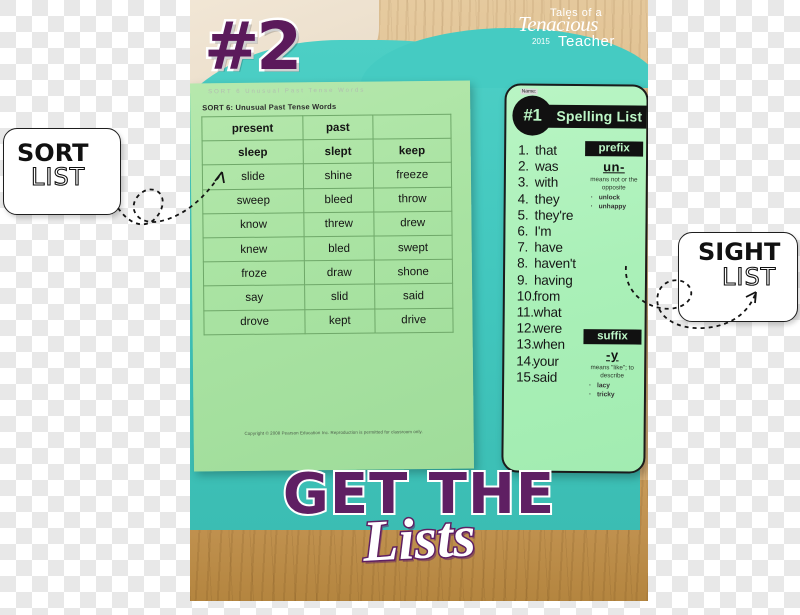 The height and width of the screenshot is (615, 800). I want to click on list-item: 8. haven't, so click(546, 263).